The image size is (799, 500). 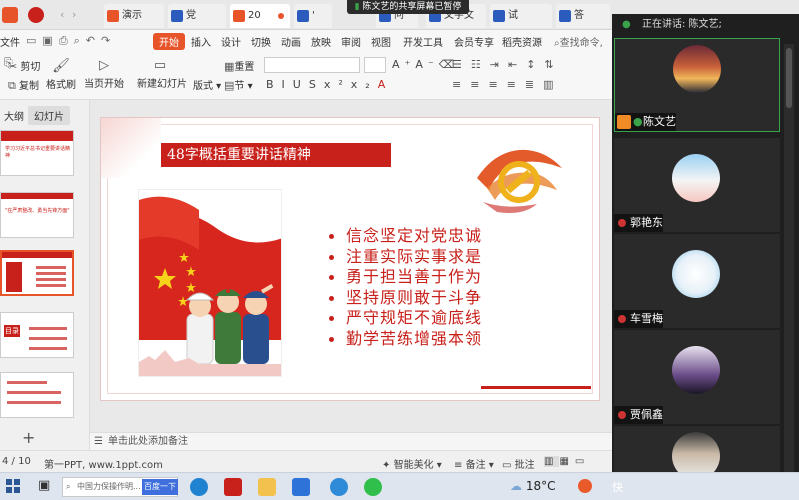 I want to click on theme-name: 第一PPT, www.1ppt.com, so click(x=103, y=465).